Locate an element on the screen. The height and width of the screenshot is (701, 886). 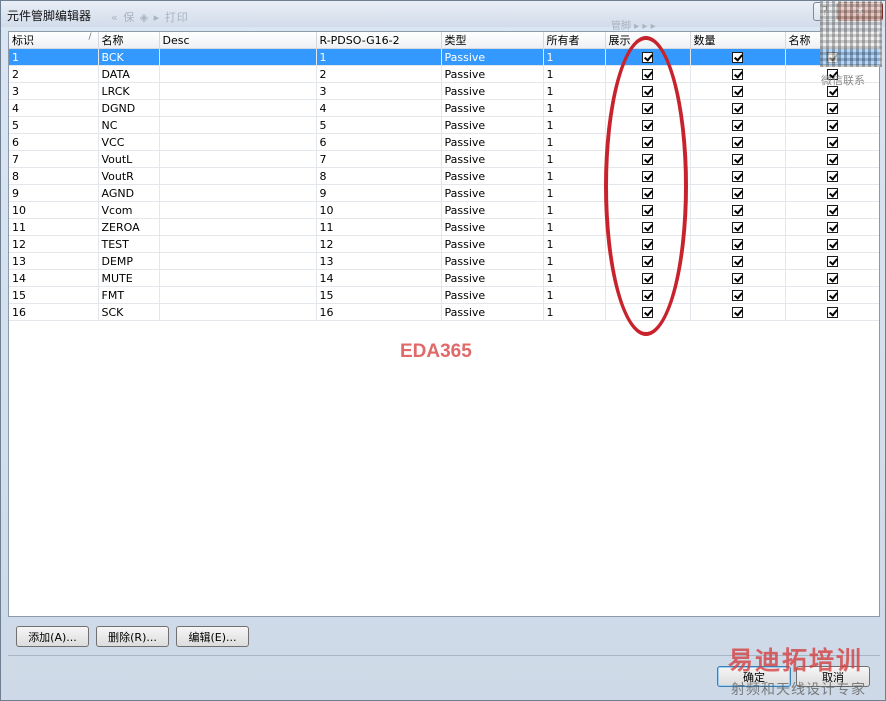
pin-id-cell: 15 is located at coordinates (54, 295).